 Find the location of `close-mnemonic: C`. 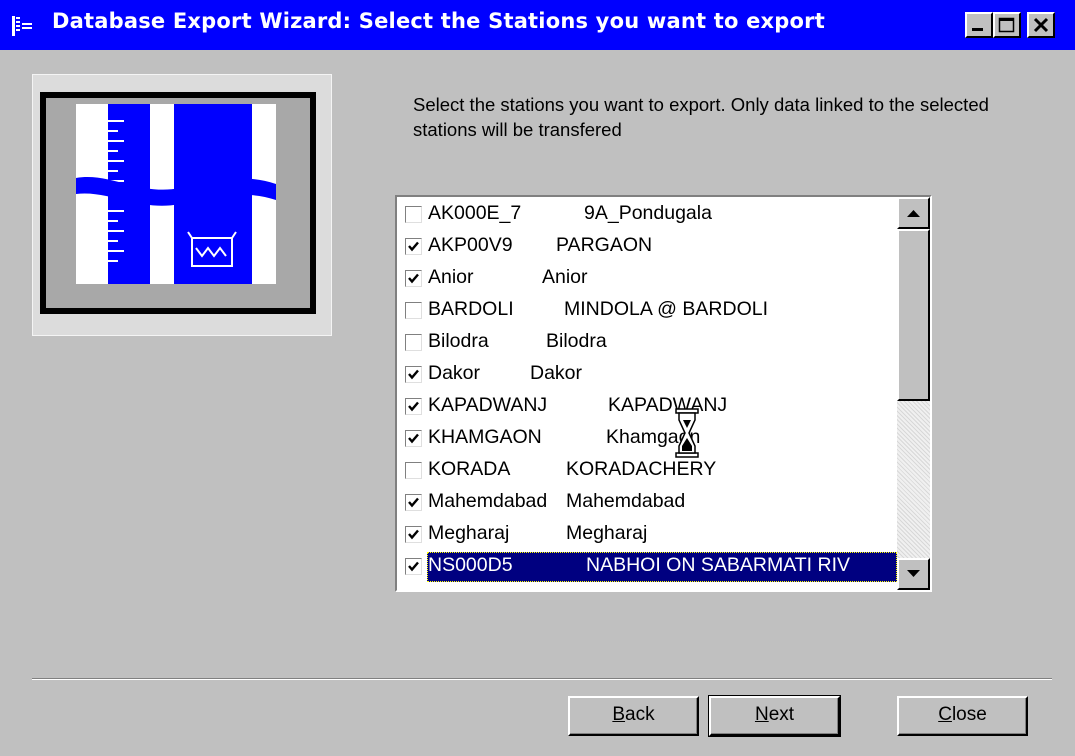

close-mnemonic: C is located at coordinates (945, 714).